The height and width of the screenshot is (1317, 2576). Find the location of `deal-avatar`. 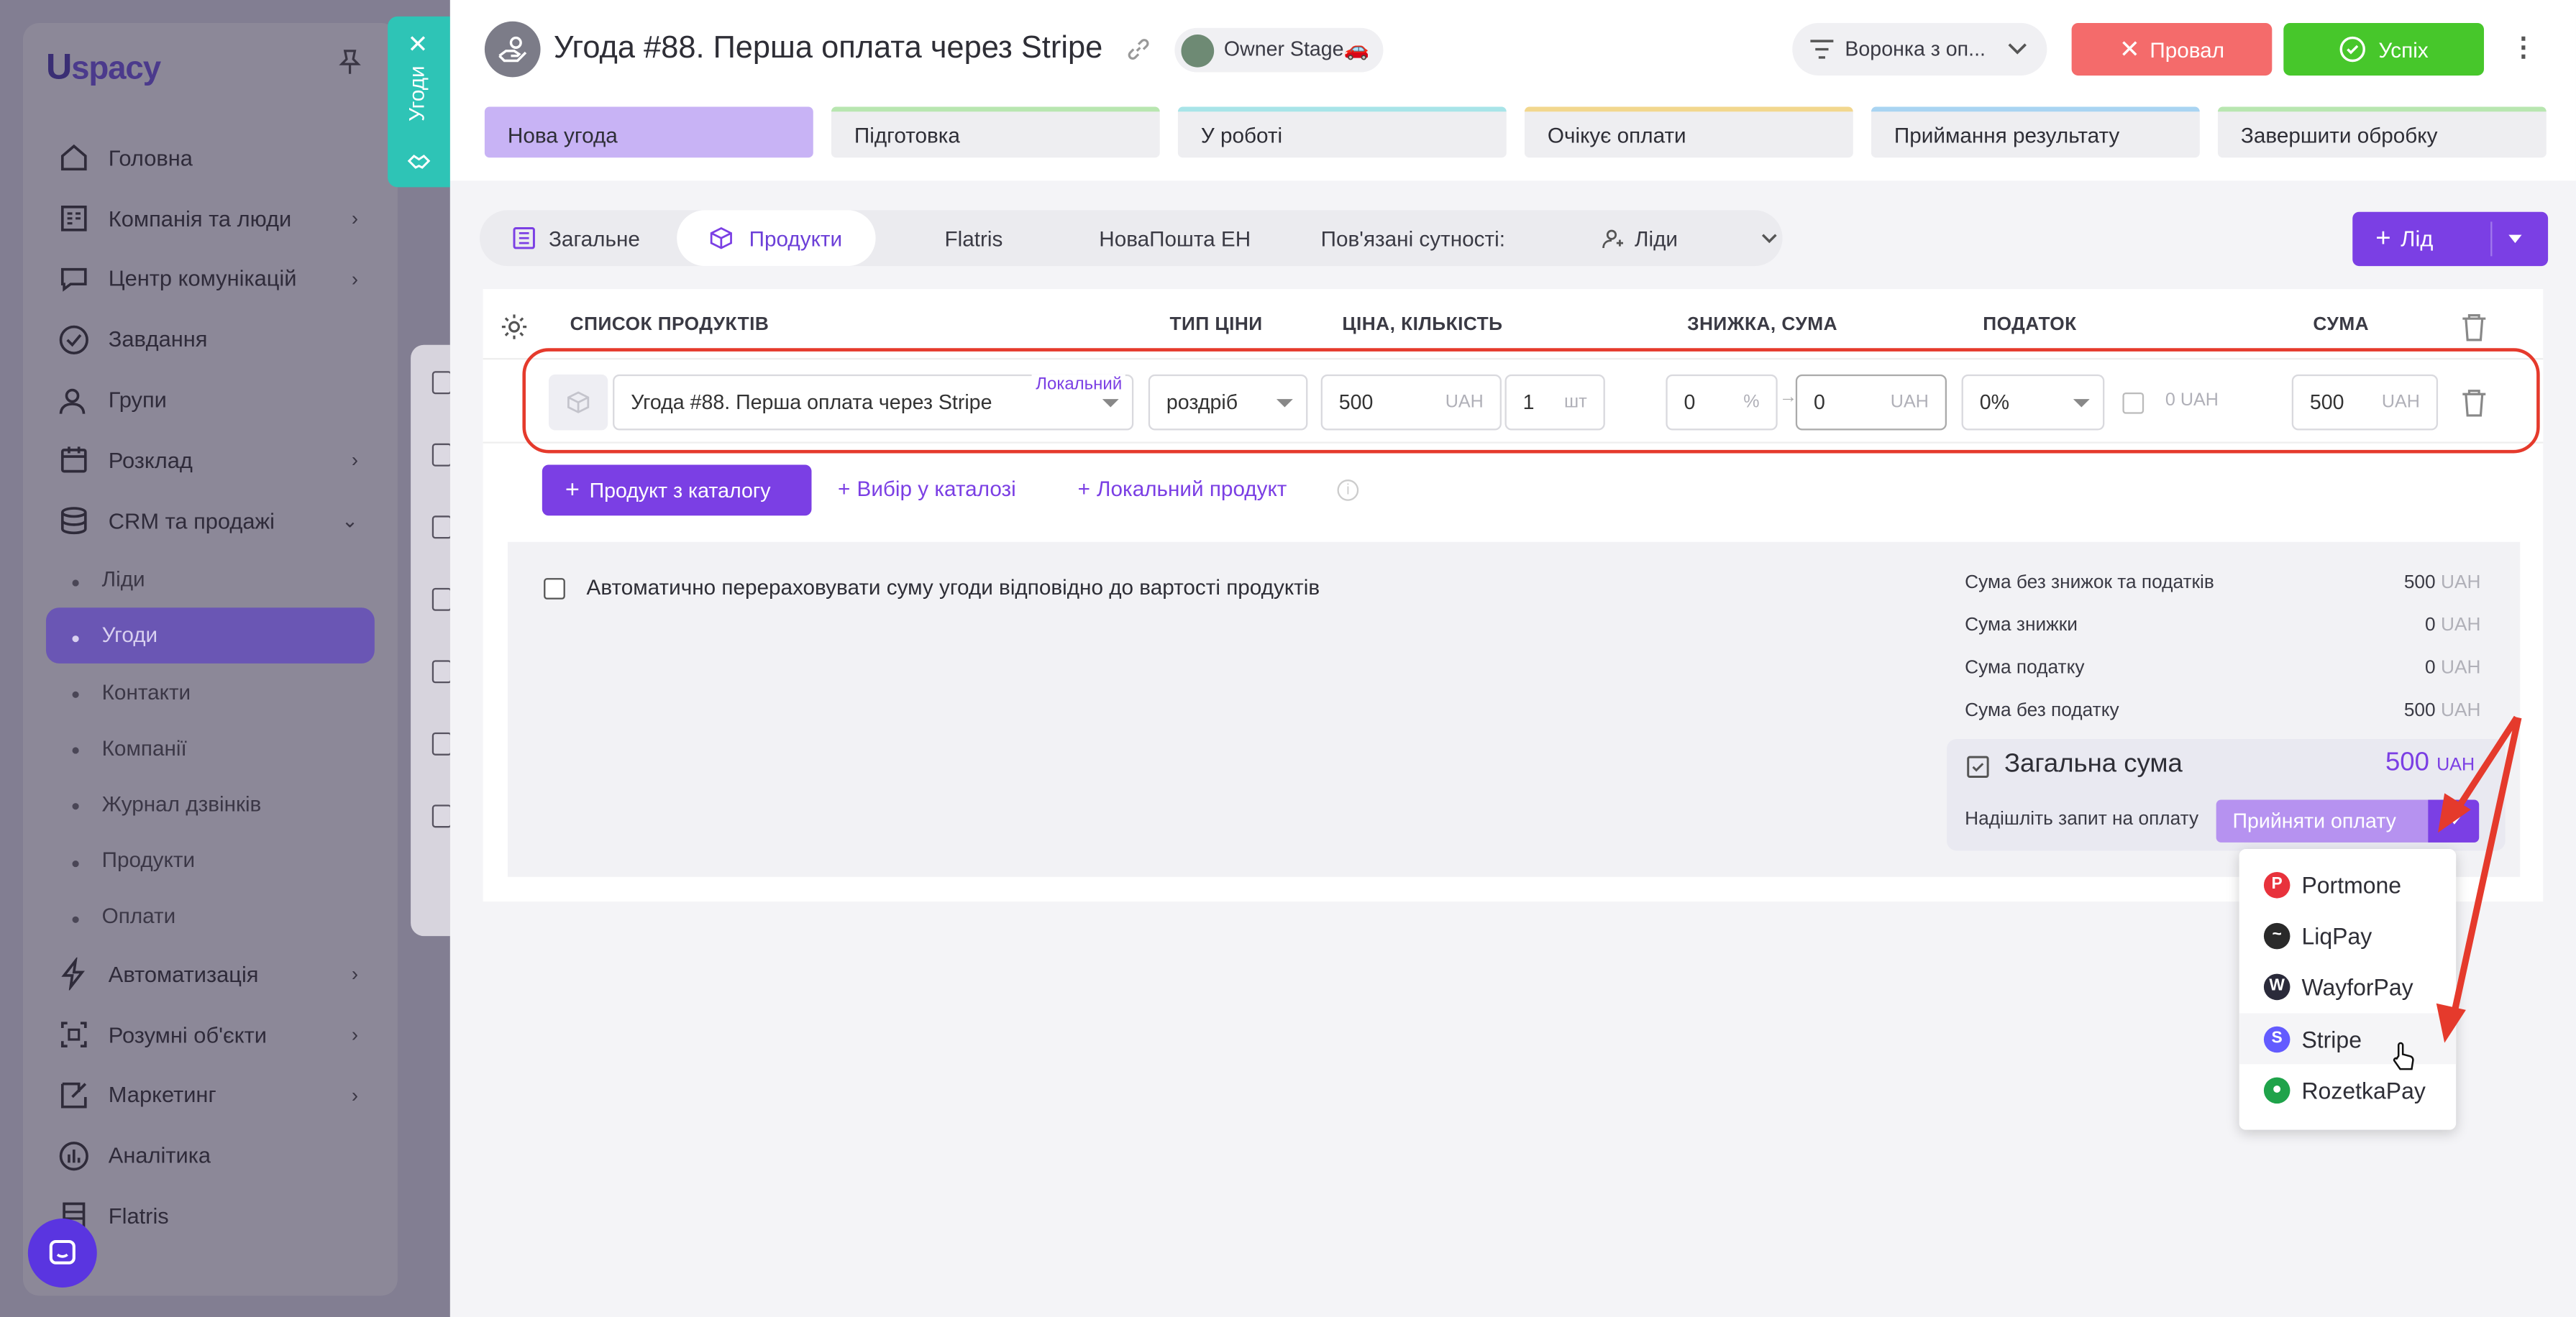

deal-avatar is located at coordinates (512, 50).